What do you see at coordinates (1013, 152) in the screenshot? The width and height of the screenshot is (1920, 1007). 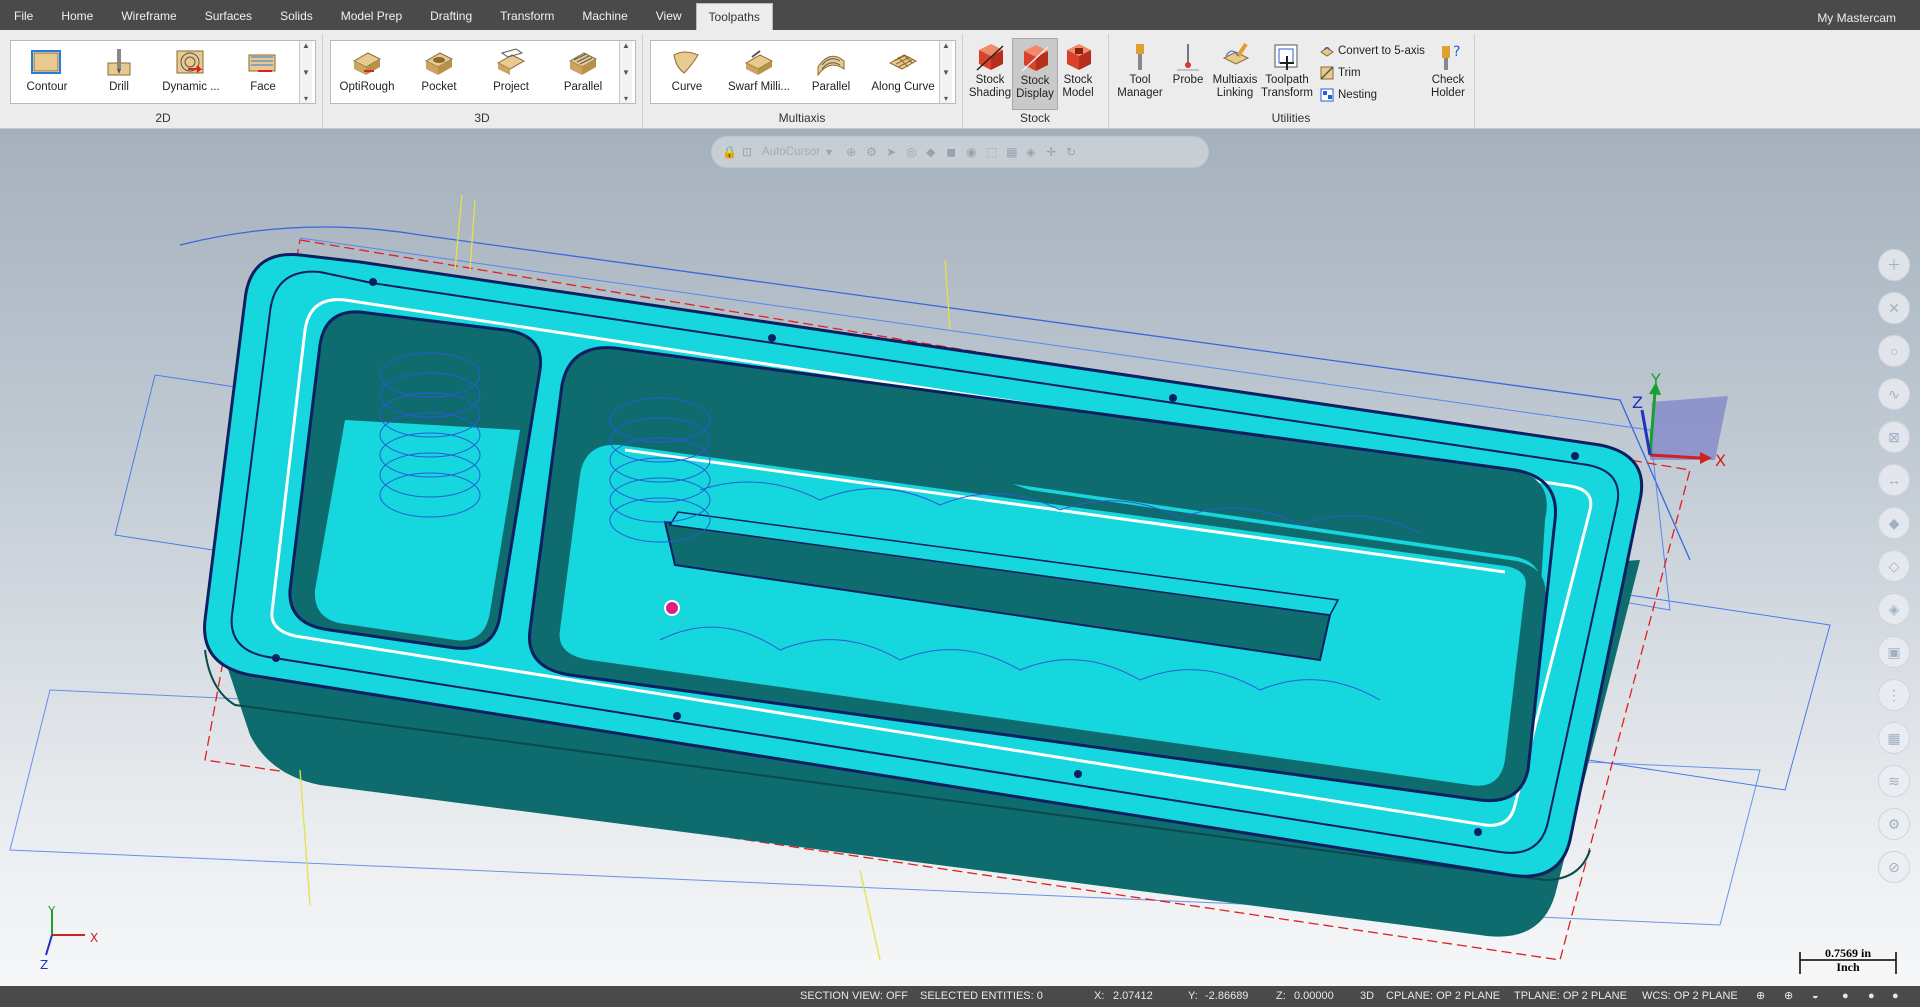 I see `grid-icon: ▦` at bounding box center [1013, 152].